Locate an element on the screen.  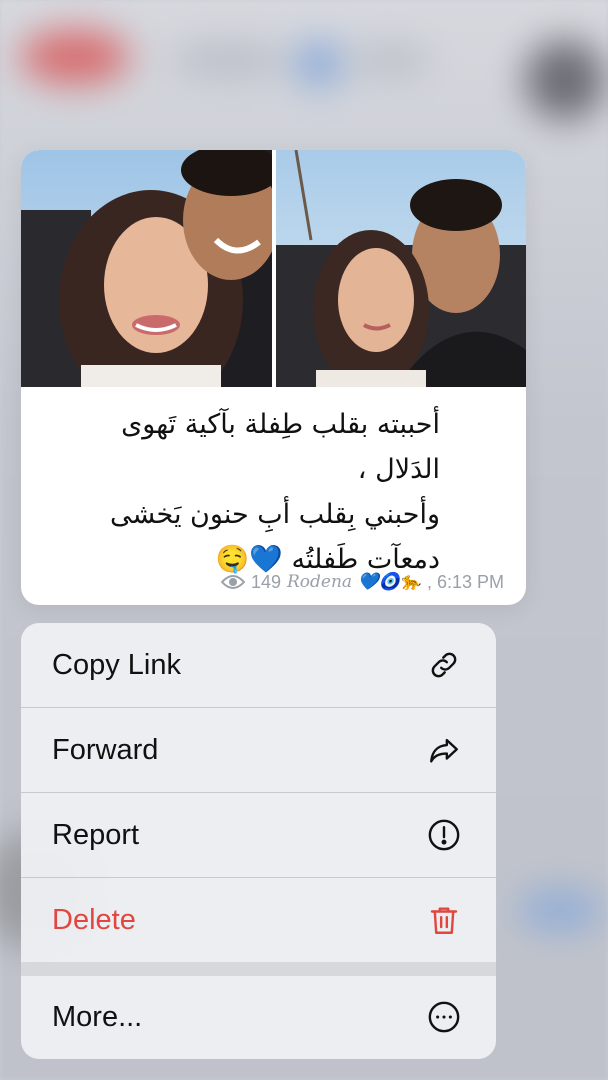
menu-item-label: Forward is located at coordinates (105, 749).